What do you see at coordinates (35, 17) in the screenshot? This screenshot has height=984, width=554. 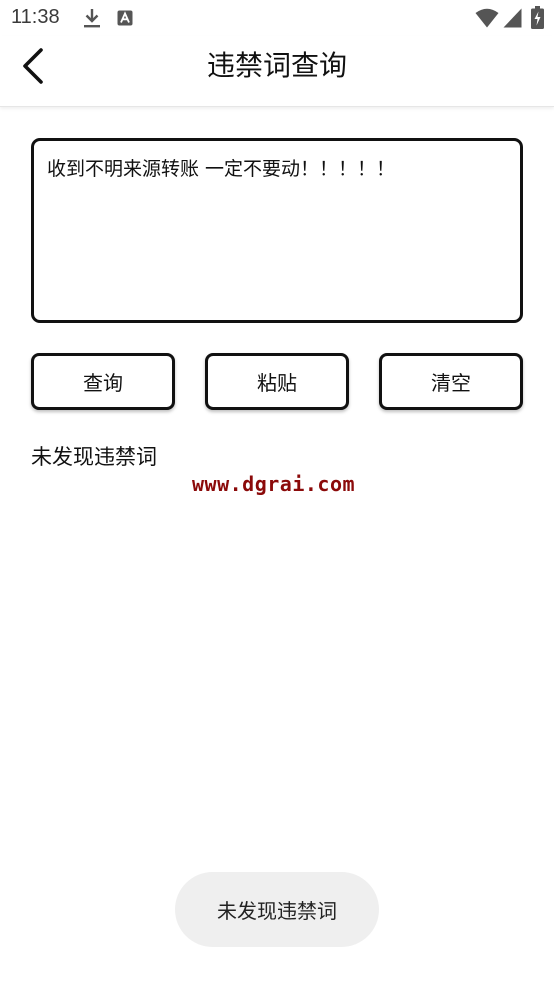 I see `status-time: 11:38` at bounding box center [35, 17].